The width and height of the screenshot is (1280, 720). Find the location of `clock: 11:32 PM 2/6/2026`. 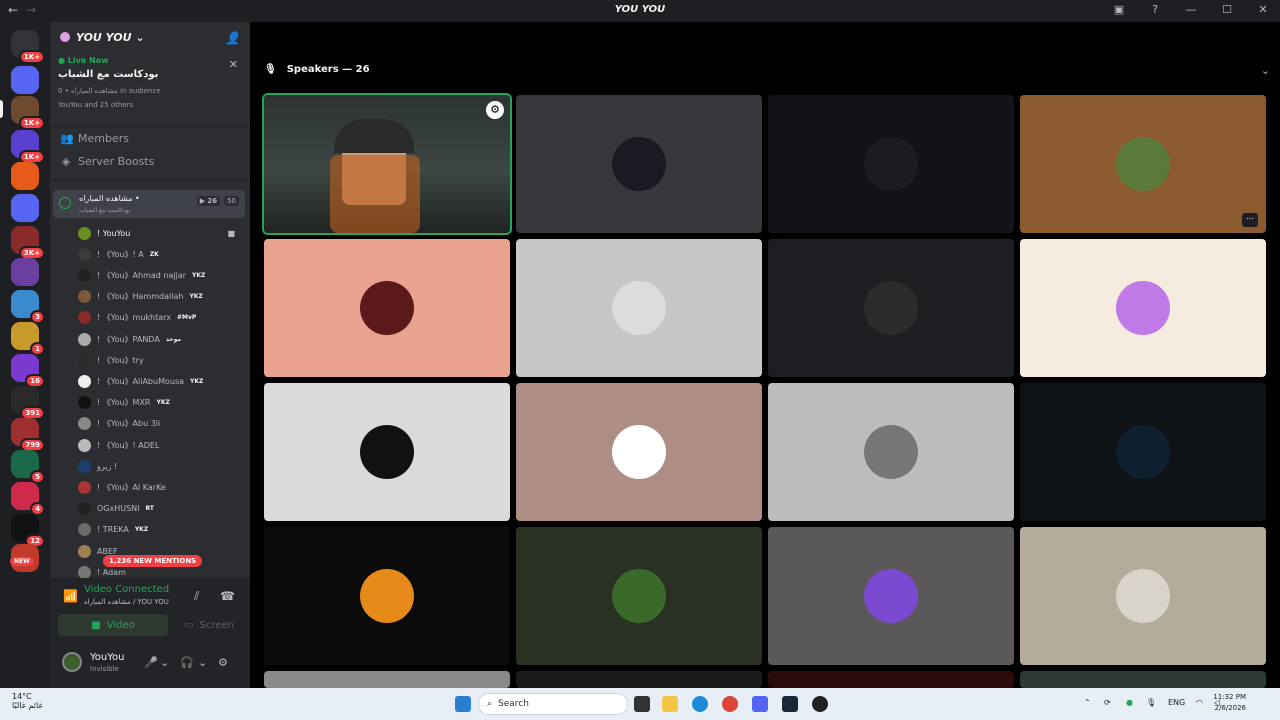

clock: 11:32 PM 2/6/2026 is located at coordinates (1229, 703).